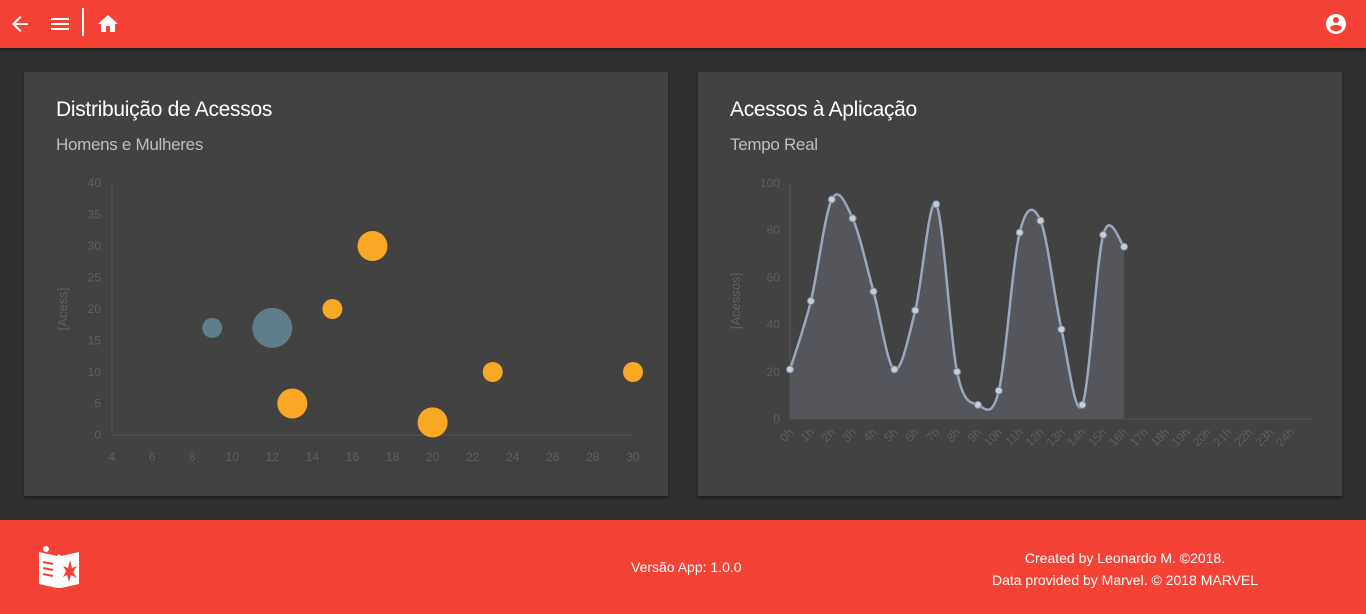 The height and width of the screenshot is (614, 1366). What do you see at coordinates (433, 457) in the screenshot?
I see `x-tick-label: 20` at bounding box center [433, 457].